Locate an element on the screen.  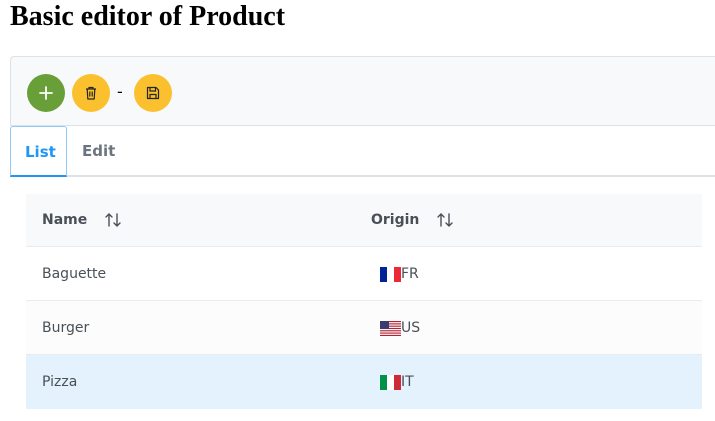
france-flag-icon is located at coordinates (390, 274).